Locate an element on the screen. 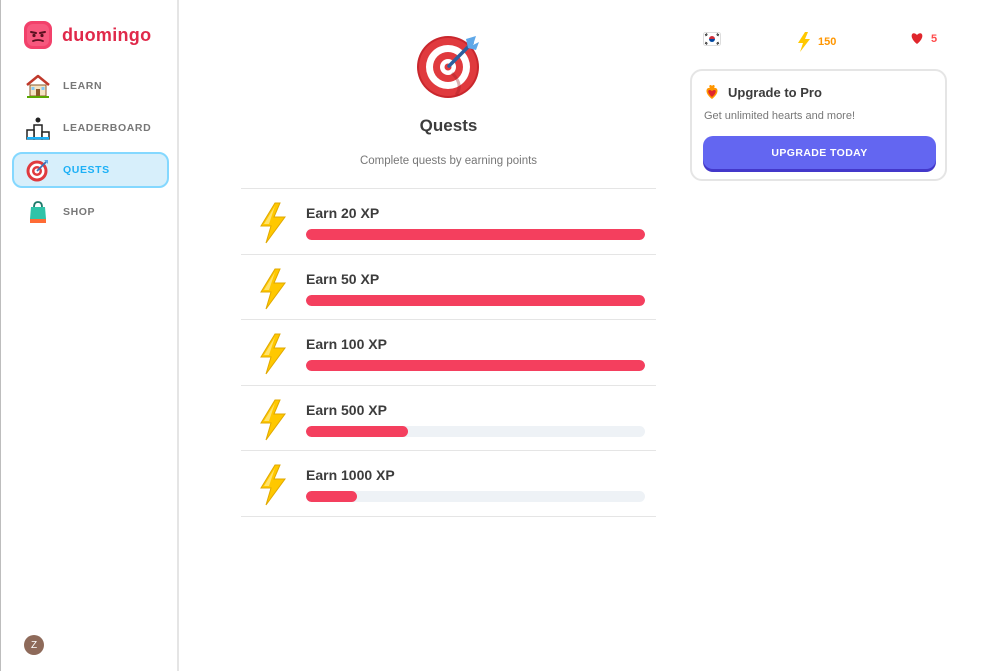 This screenshot has height=671, width=1008. shopping-bag-icon is located at coordinates (38, 212).